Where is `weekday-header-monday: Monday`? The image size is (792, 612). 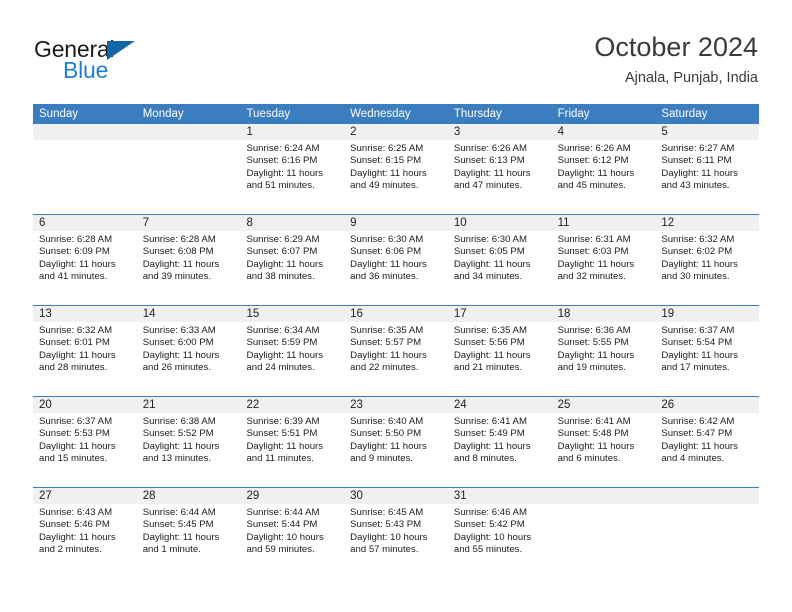 weekday-header-monday: Monday is located at coordinates (163, 114).